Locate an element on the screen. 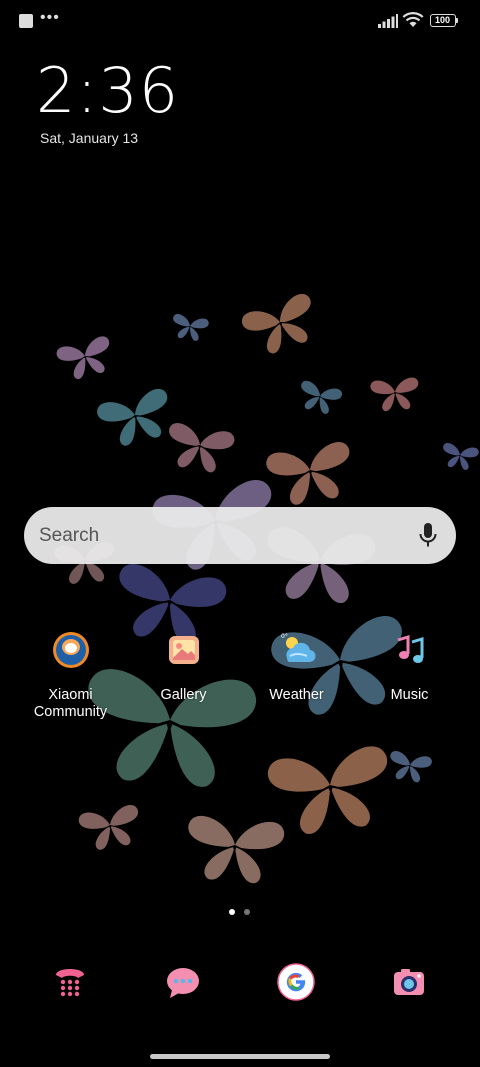 The width and height of the screenshot is (480, 1067). weather-icon: 0° is located at coordinates (298, 648).